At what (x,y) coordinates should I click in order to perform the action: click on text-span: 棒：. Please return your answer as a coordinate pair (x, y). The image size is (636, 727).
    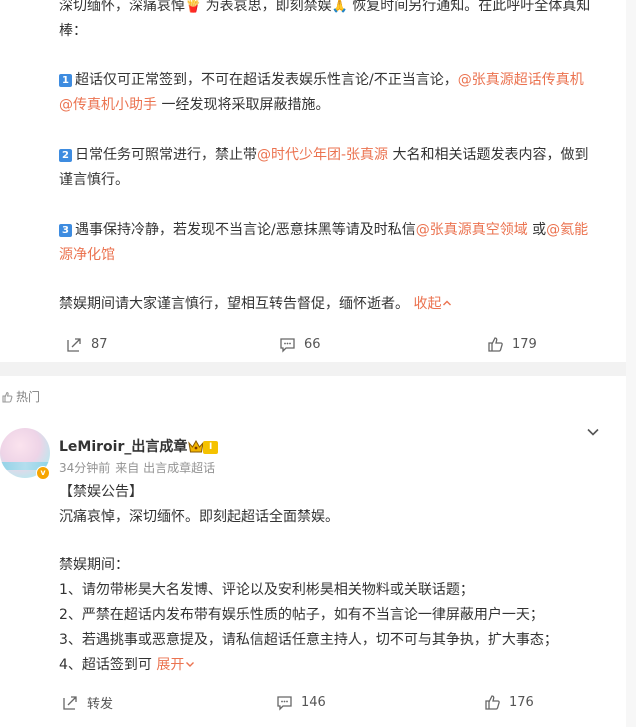
    Looking at the image, I should click on (73, 31).